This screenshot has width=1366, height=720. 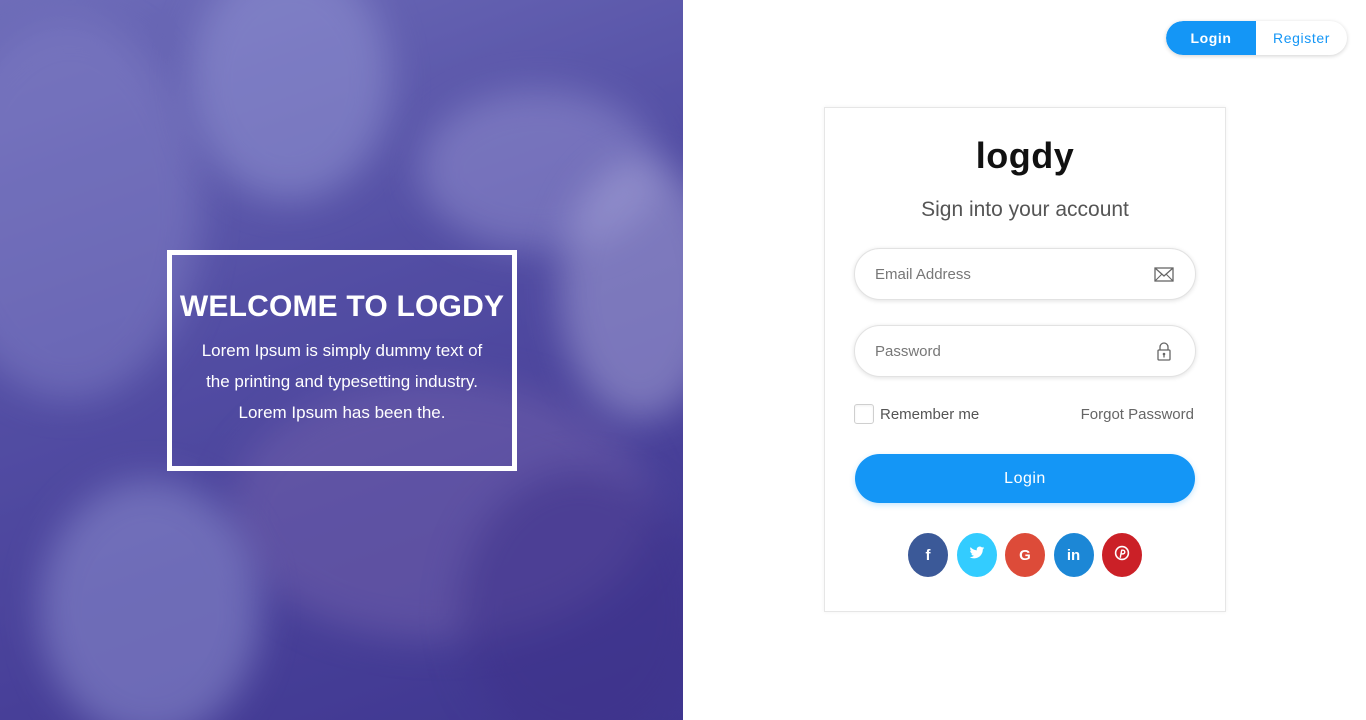 I want to click on social-buttons: f G in, so click(x=1029, y=555).